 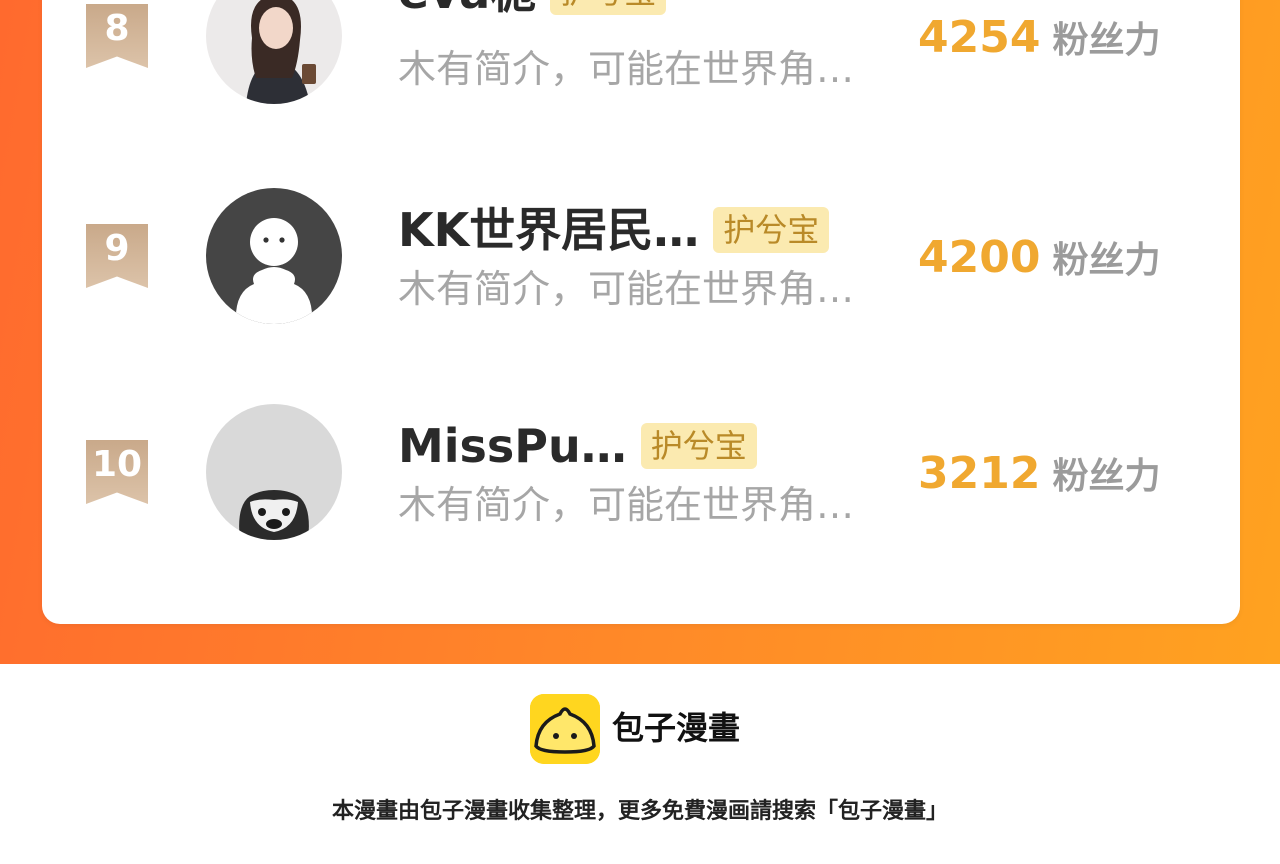 What do you see at coordinates (639, 811) in the screenshot?
I see `footer-note: 本漫畫由包子漫畫收集整理，更多免費漫画請搜索「包子漫畫」` at bounding box center [639, 811].